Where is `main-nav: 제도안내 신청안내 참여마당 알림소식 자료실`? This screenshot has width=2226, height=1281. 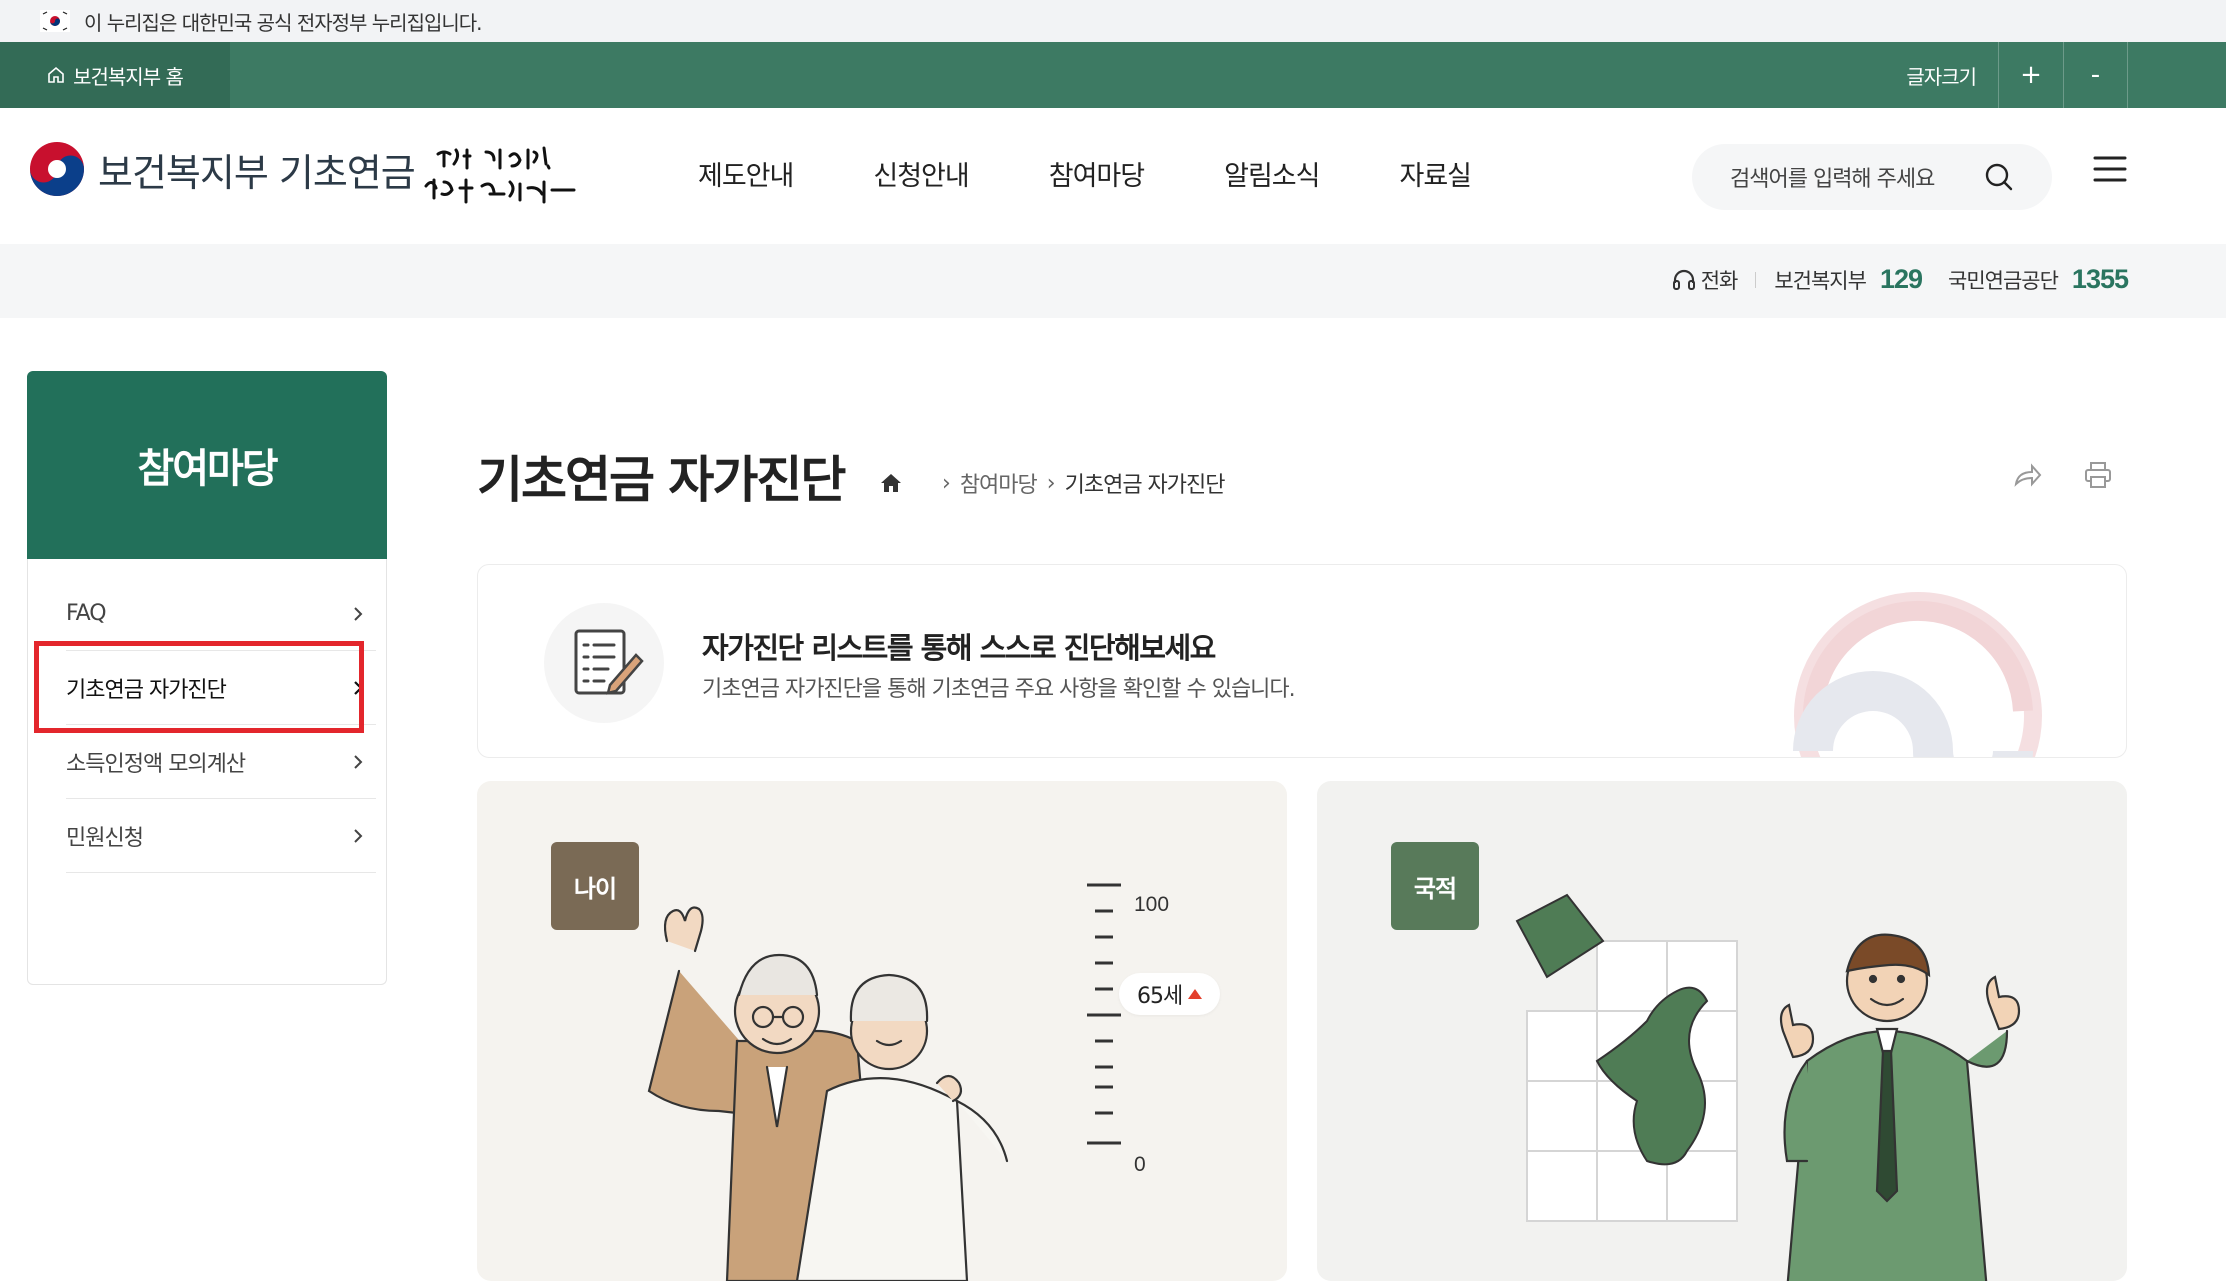 main-nav: 제도안내 신청안내 참여마당 알림소식 자료실 is located at coordinates (1124, 173).